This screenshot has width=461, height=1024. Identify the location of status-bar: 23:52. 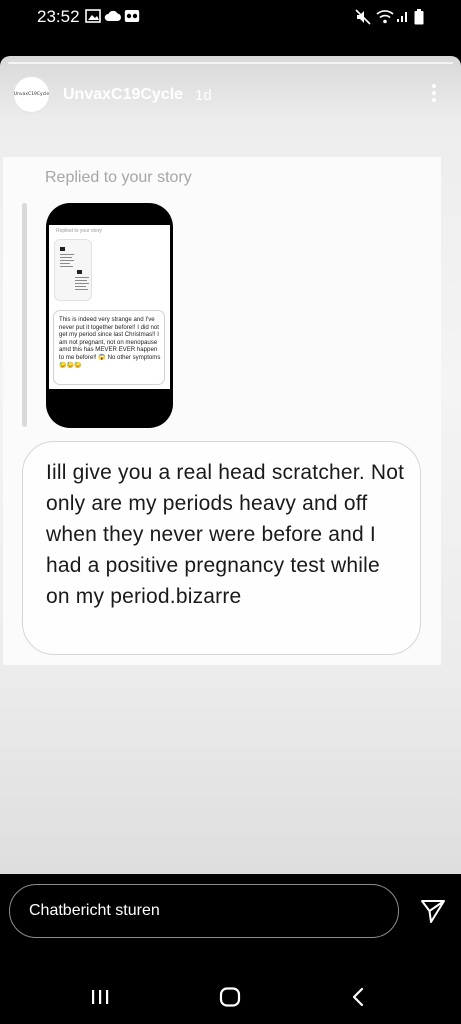
(230, 17).